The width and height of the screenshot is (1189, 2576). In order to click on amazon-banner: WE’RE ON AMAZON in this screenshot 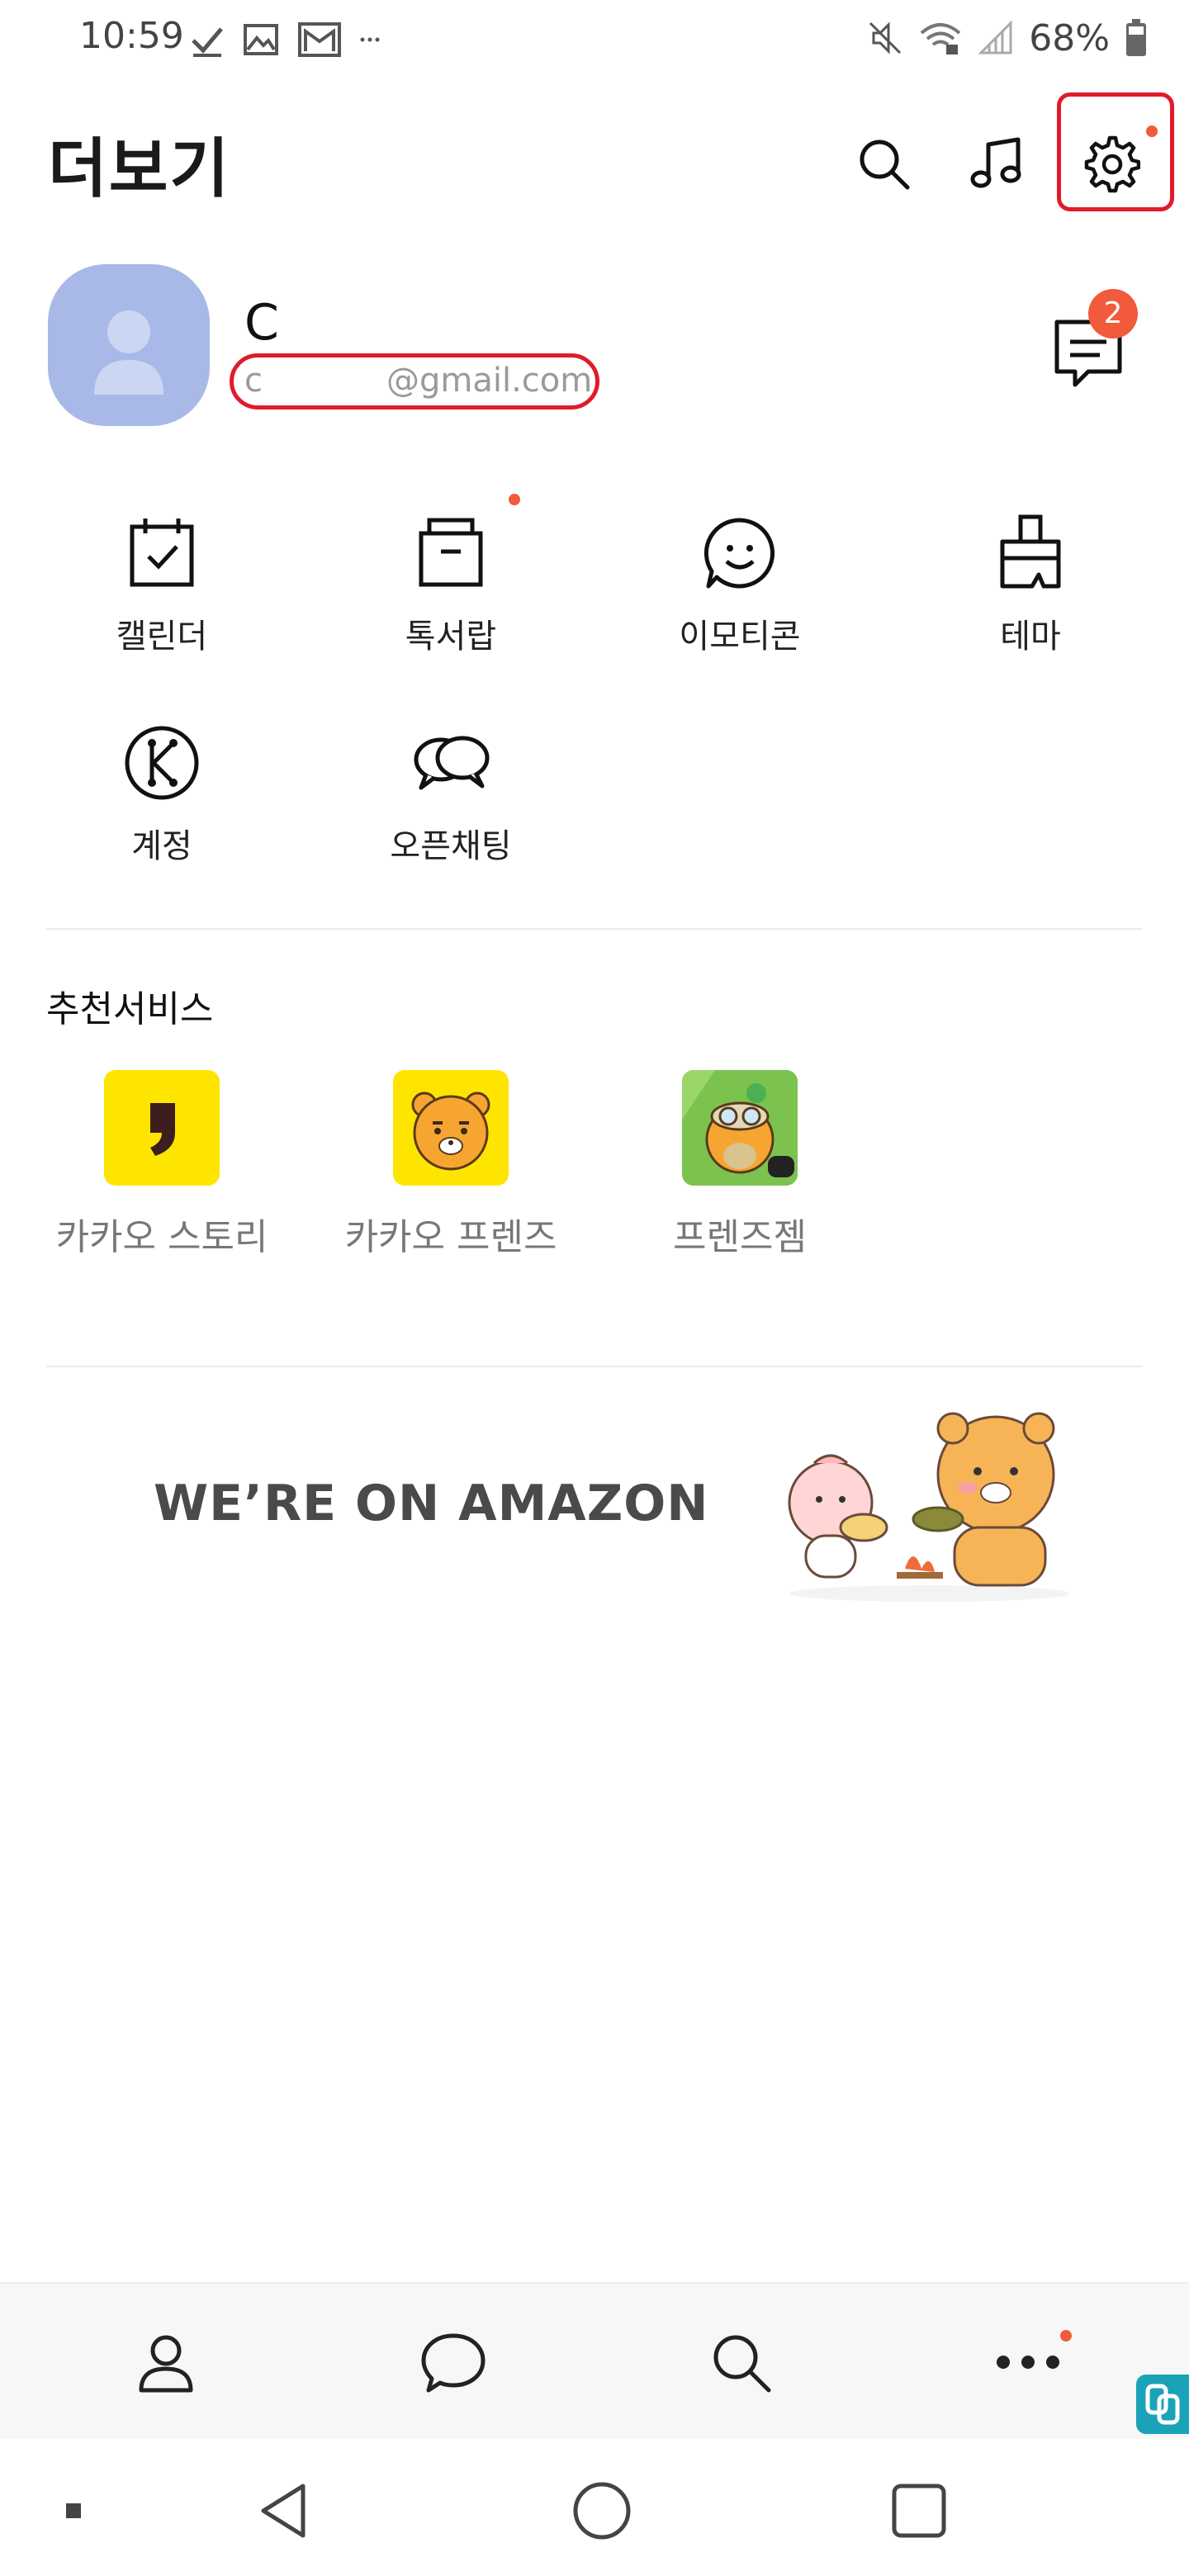, I will do `click(594, 1507)`.